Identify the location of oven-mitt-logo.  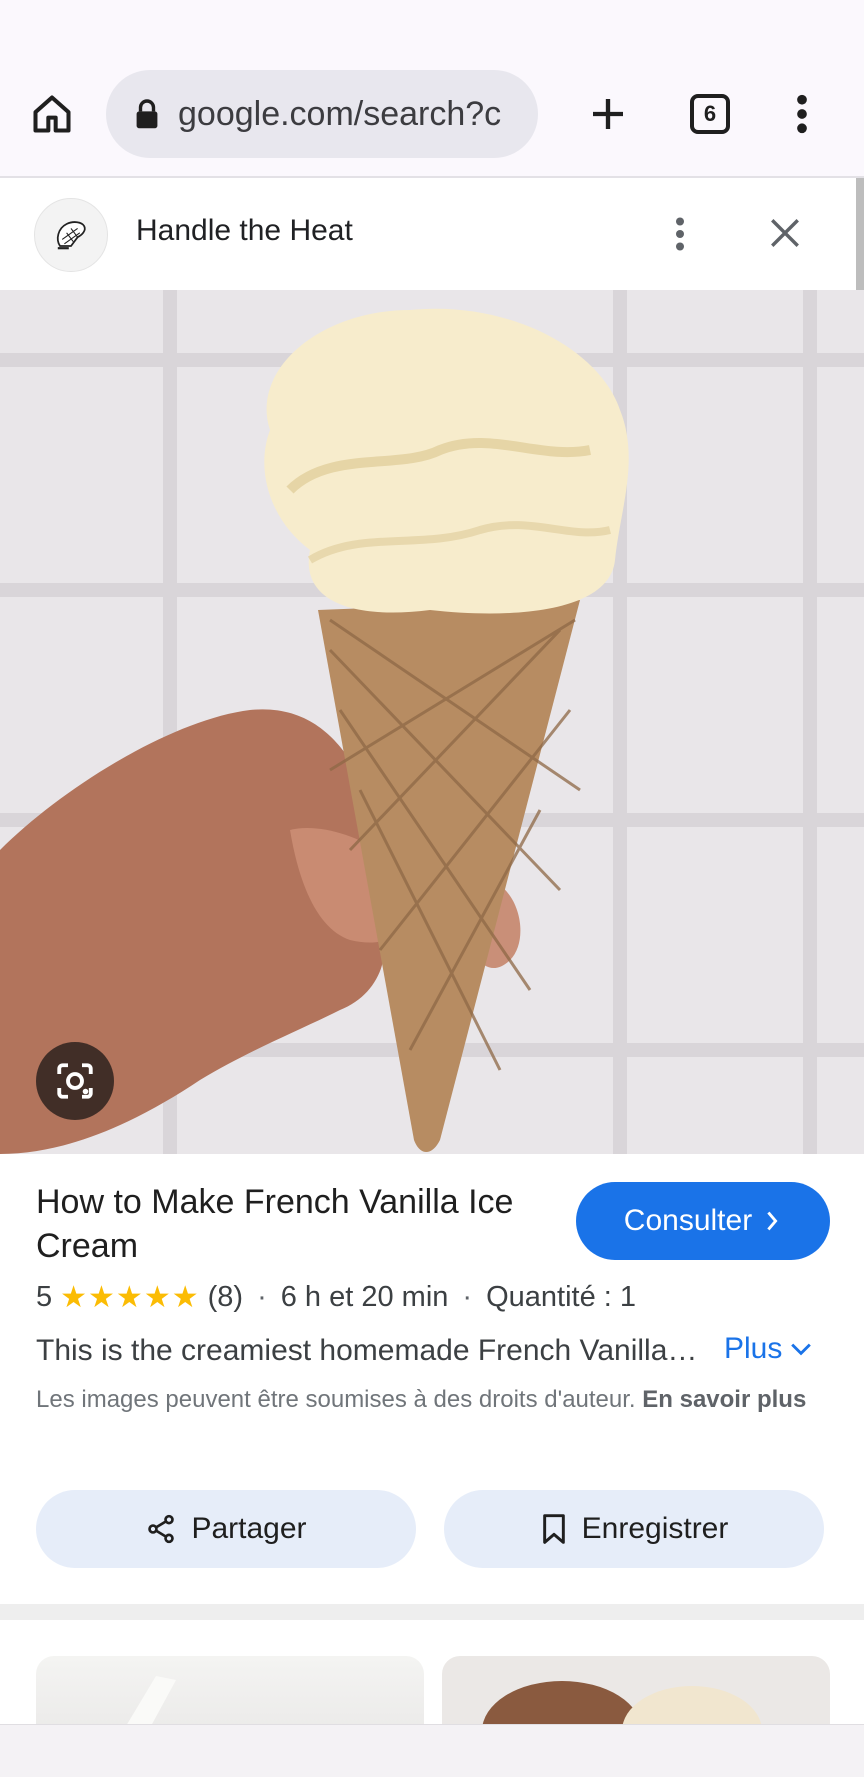
(71, 235).